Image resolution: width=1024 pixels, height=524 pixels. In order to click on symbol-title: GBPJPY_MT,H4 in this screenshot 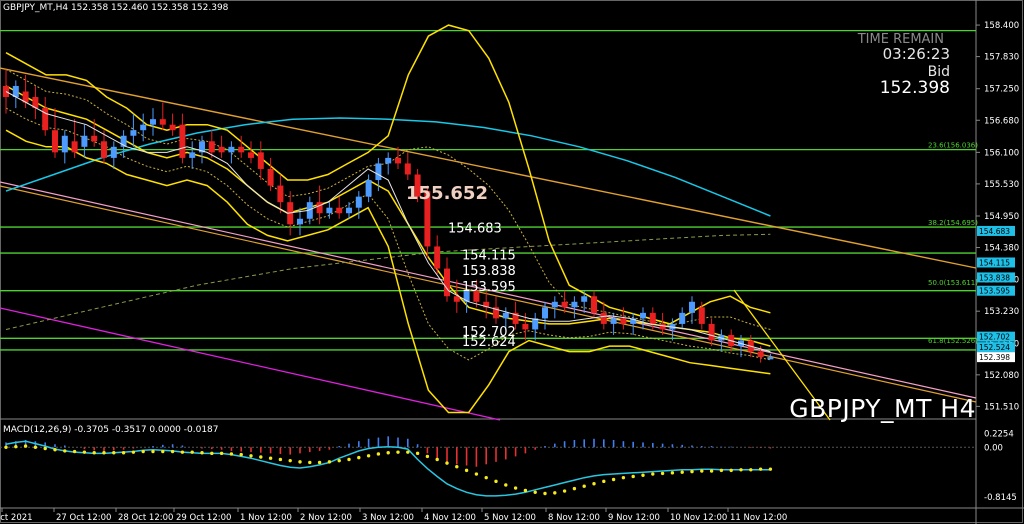, I will do `click(36, 8)`.